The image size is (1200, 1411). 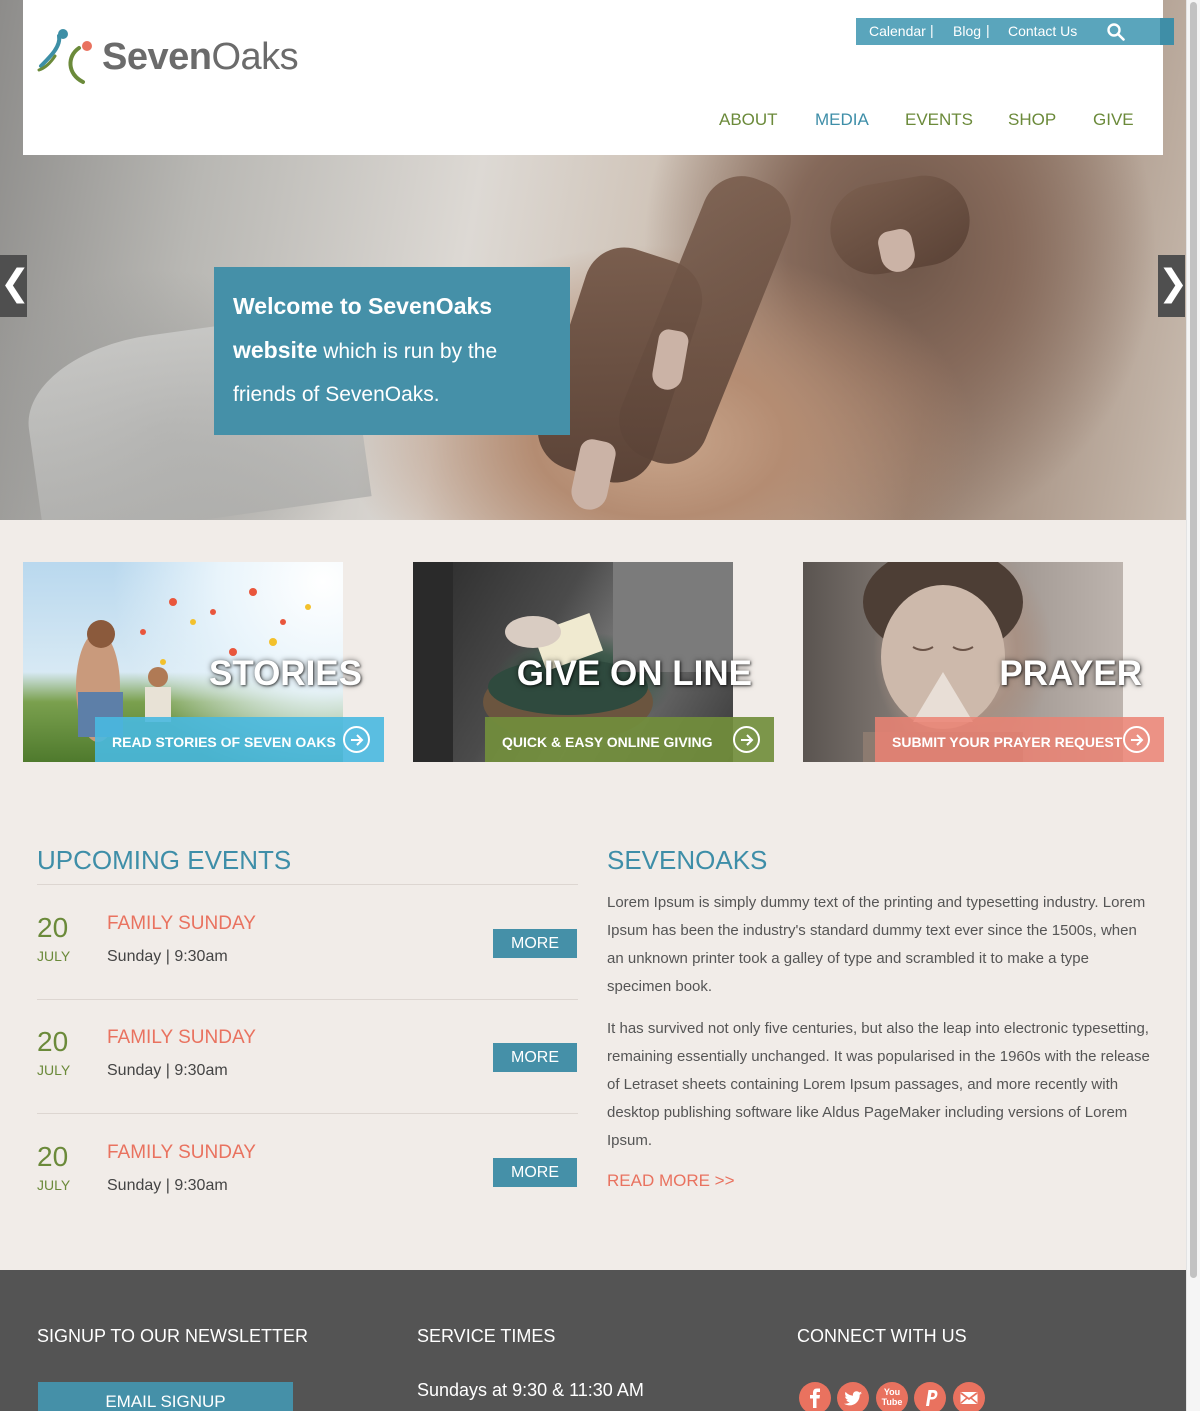 What do you see at coordinates (486, 1336) in the screenshot?
I see `service-times-heading: SERVICE TIMES` at bounding box center [486, 1336].